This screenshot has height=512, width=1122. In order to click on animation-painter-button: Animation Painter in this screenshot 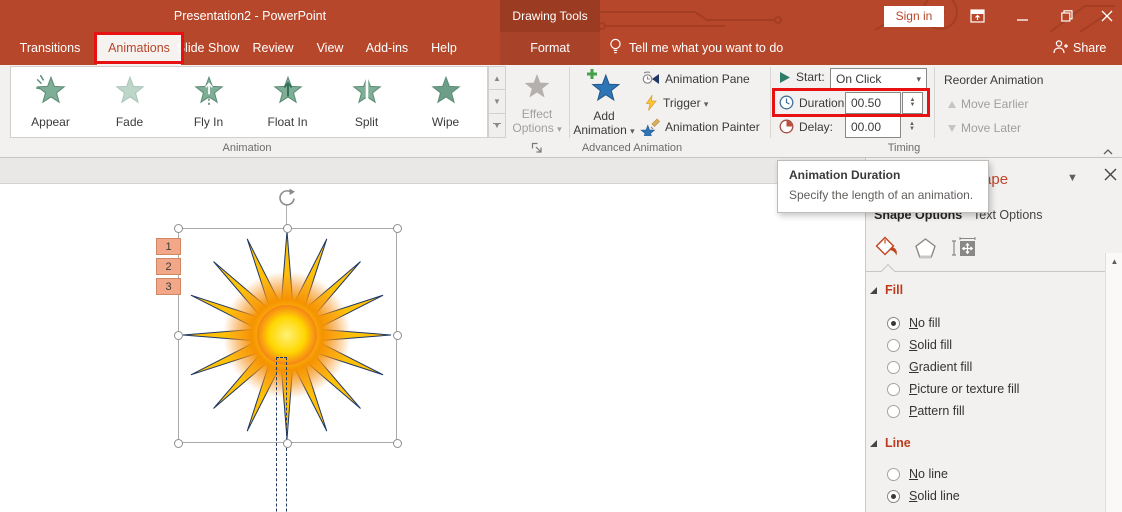, I will do `click(700, 127)`.